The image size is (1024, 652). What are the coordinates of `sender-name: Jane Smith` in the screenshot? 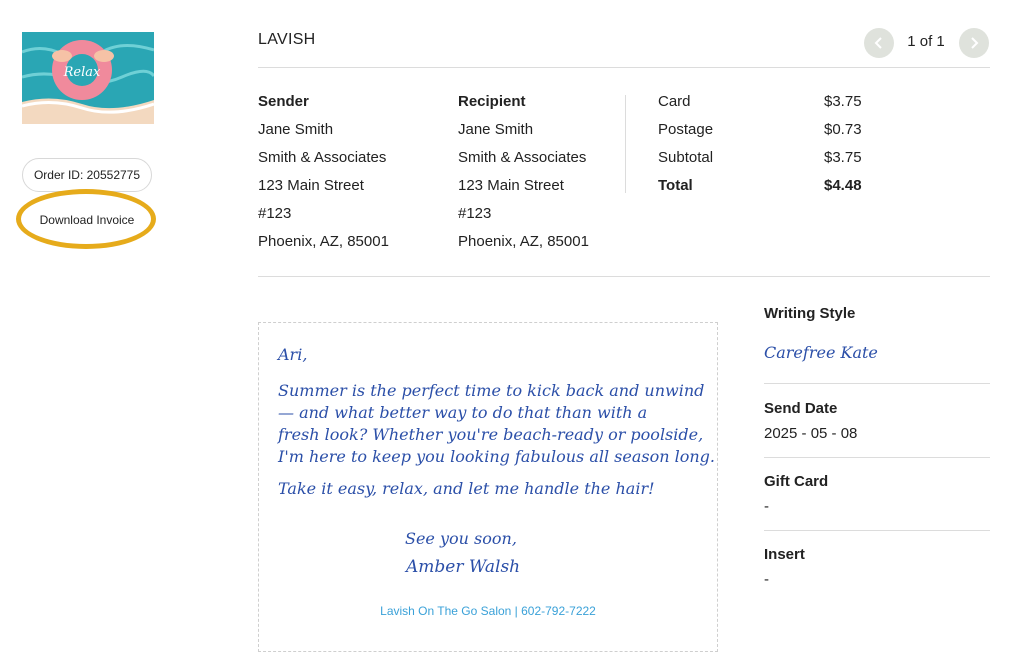 It's located at (296, 129).